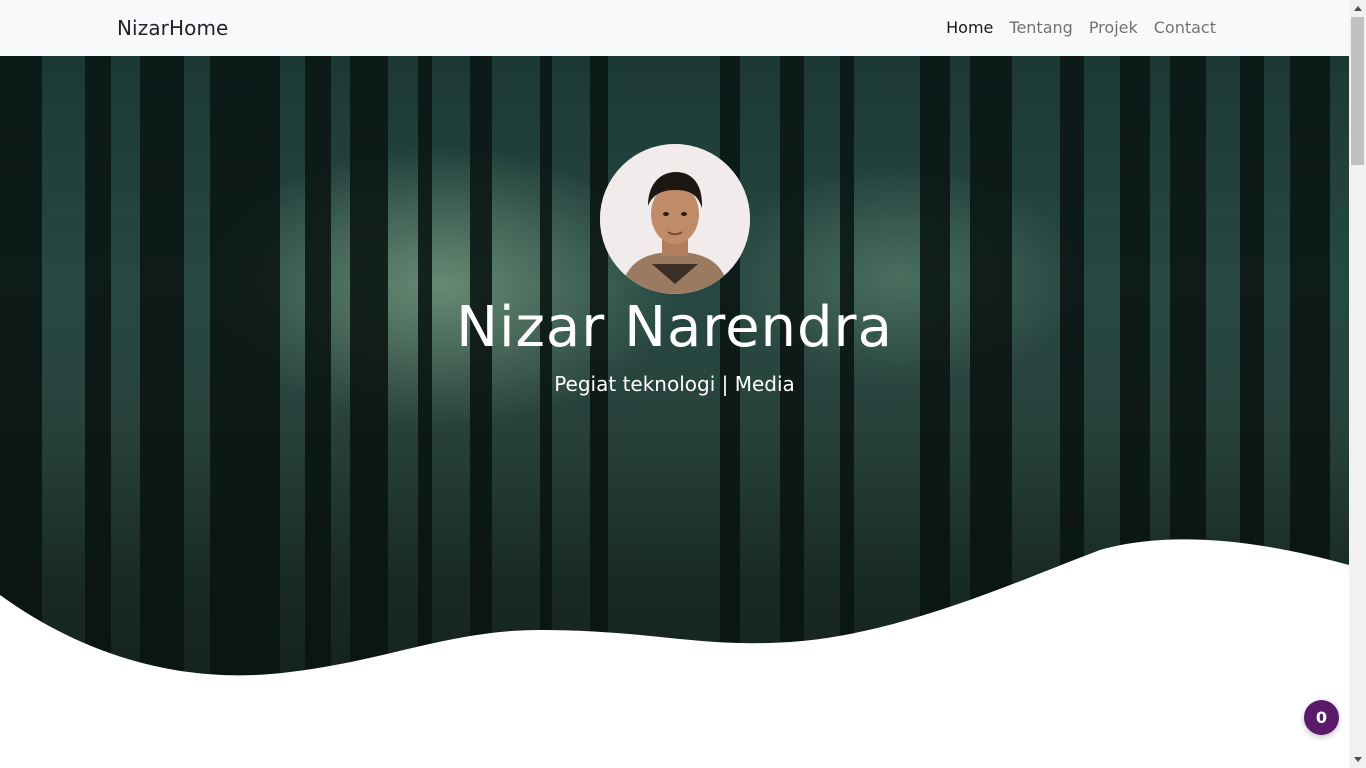 This screenshot has width=1366, height=768. I want to click on hero-title: Nizar Narendra, so click(674, 327).